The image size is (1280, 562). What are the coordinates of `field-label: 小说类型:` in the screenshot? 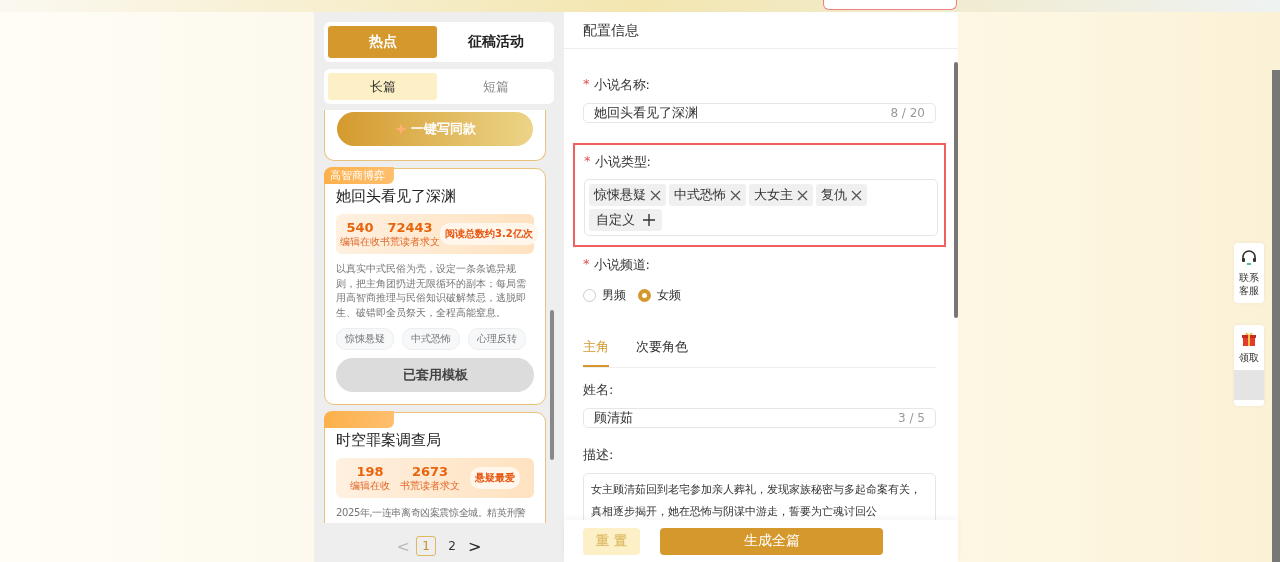 It's located at (622, 162).